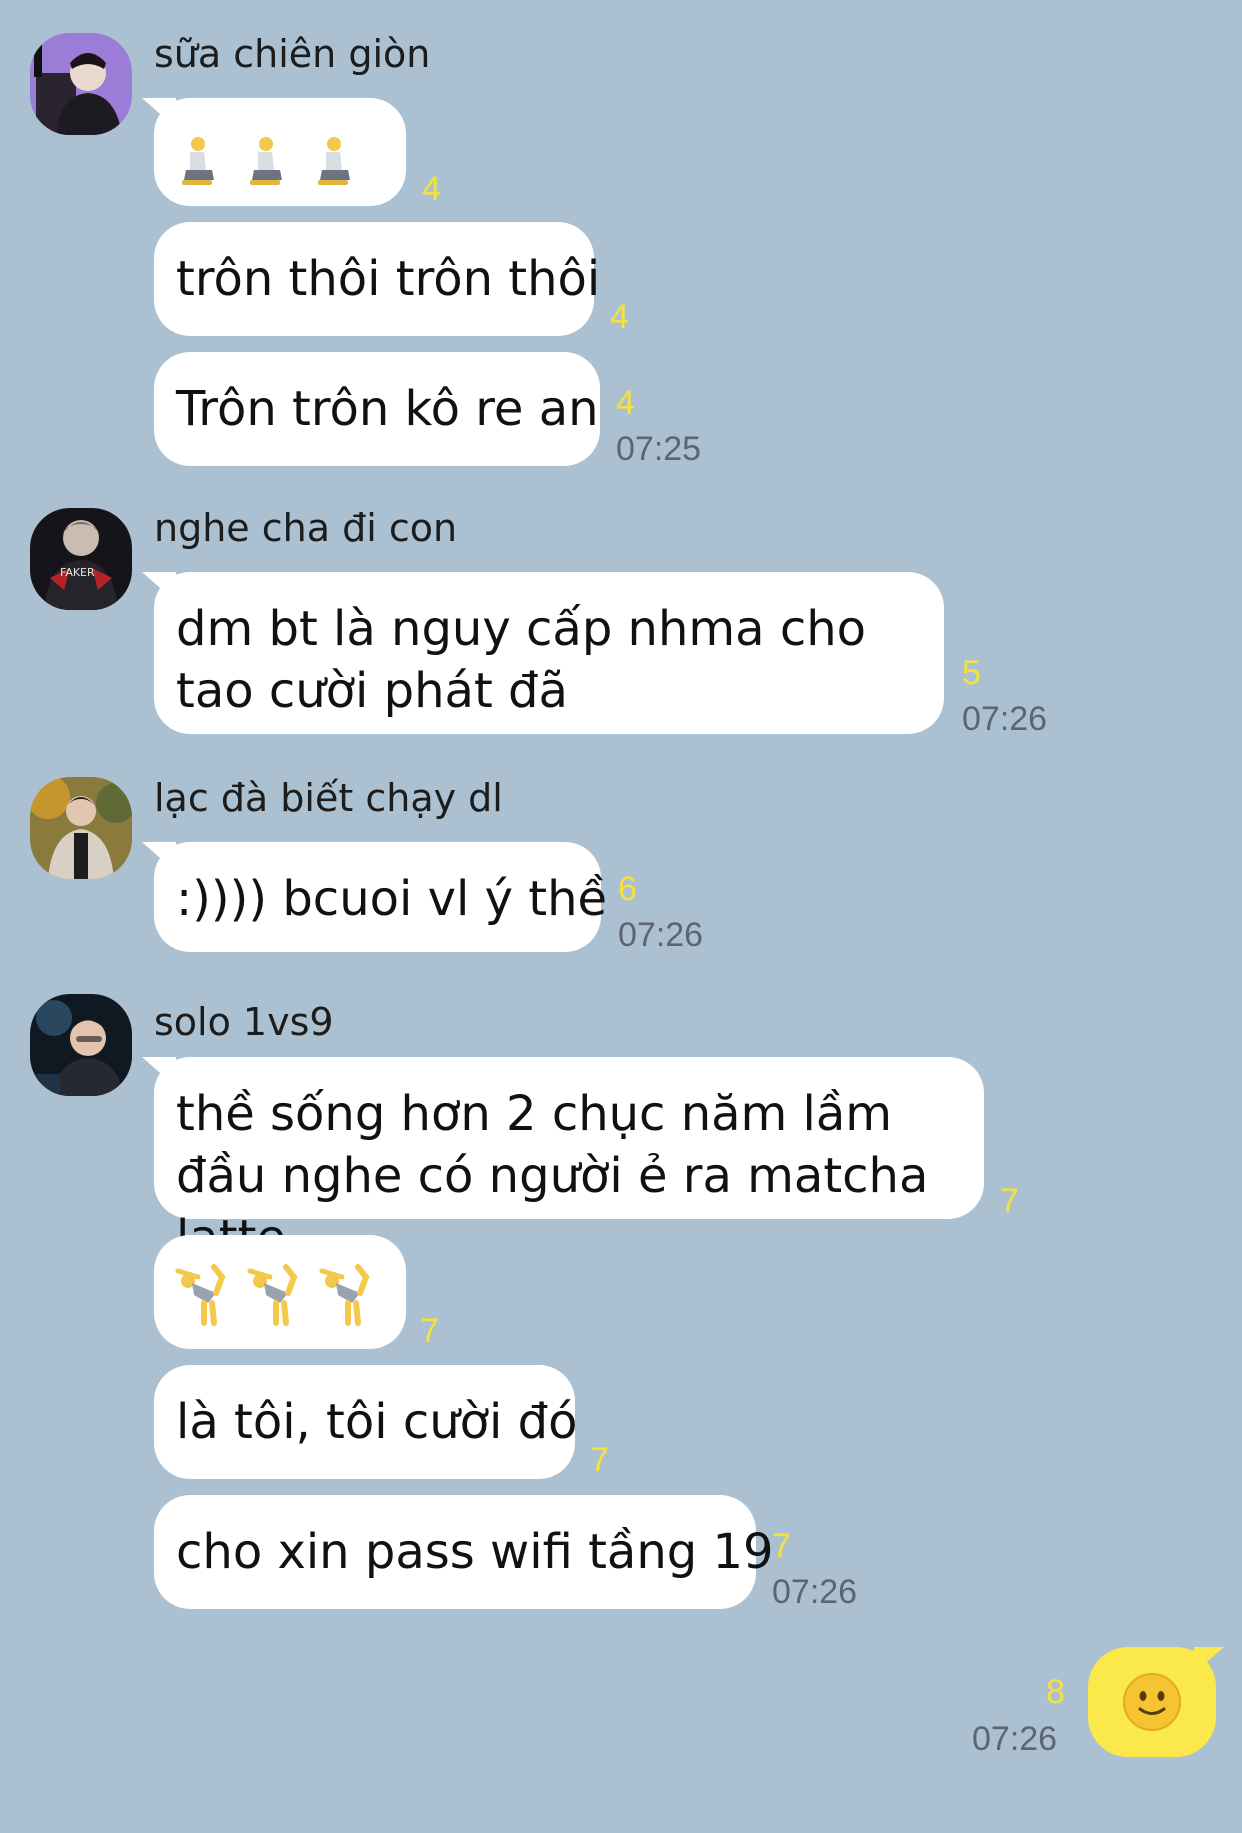  What do you see at coordinates (627, 889) in the screenshot?
I see `unread-count: 6` at bounding box center [627, 889].